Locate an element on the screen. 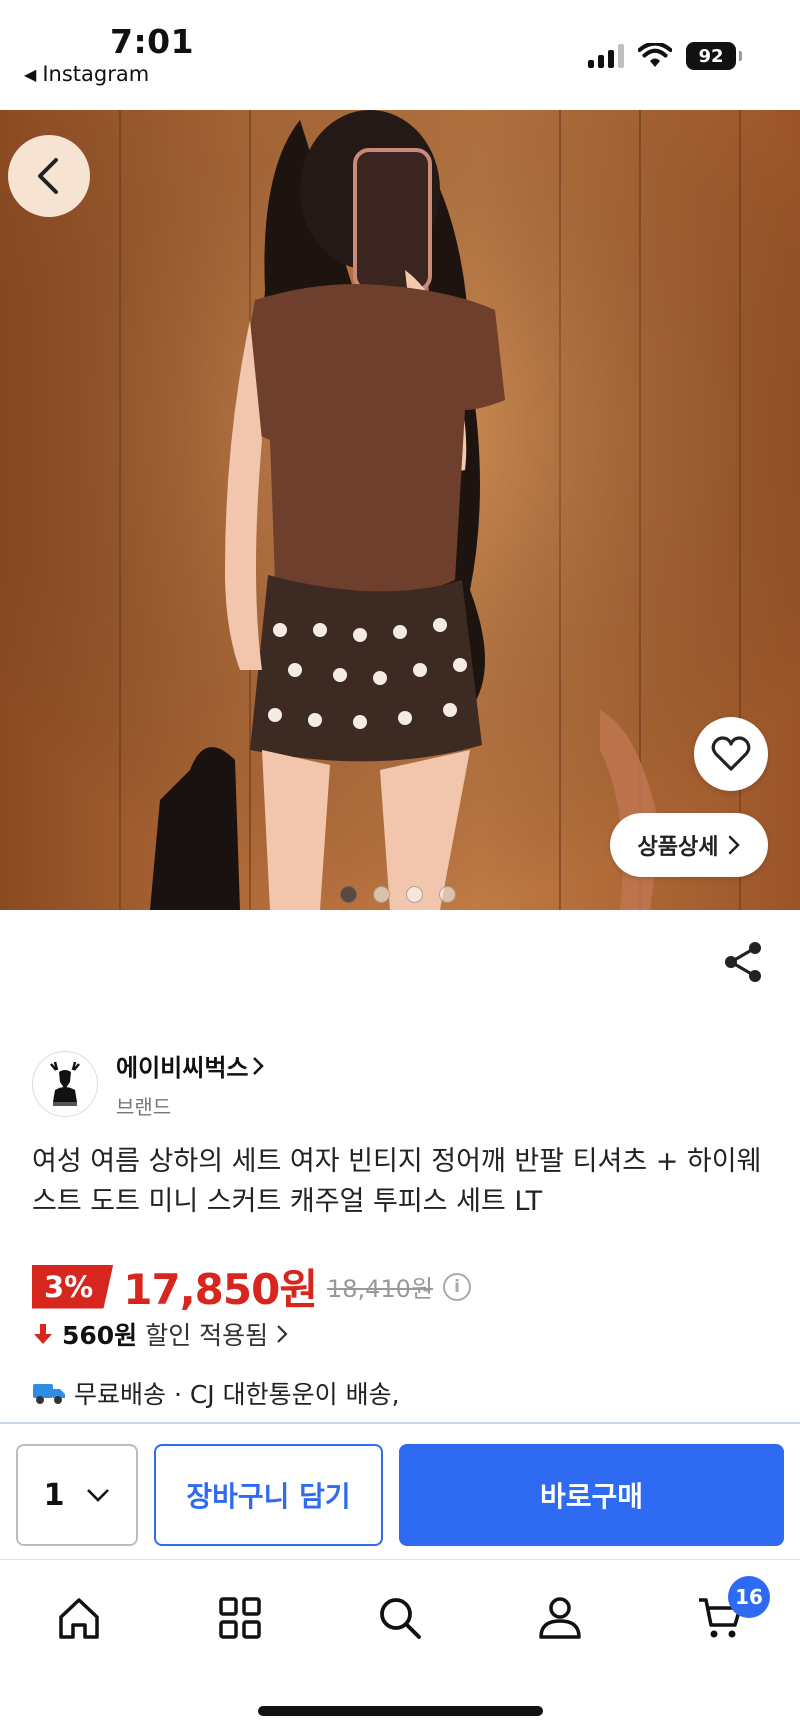 Image resolution: width=800 pixels, height=1735 pixels. status-indicators: 92 is located at coordinates (665, 56).